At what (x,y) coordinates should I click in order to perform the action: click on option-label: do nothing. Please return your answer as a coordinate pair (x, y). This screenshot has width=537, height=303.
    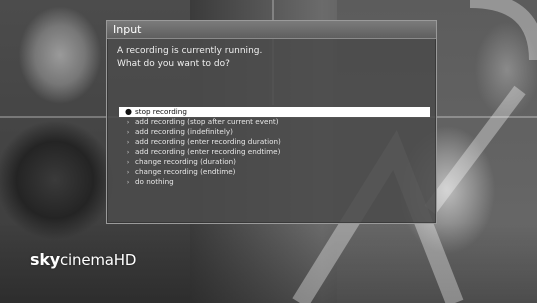
    Looking at the image, I should click on (154, 181).